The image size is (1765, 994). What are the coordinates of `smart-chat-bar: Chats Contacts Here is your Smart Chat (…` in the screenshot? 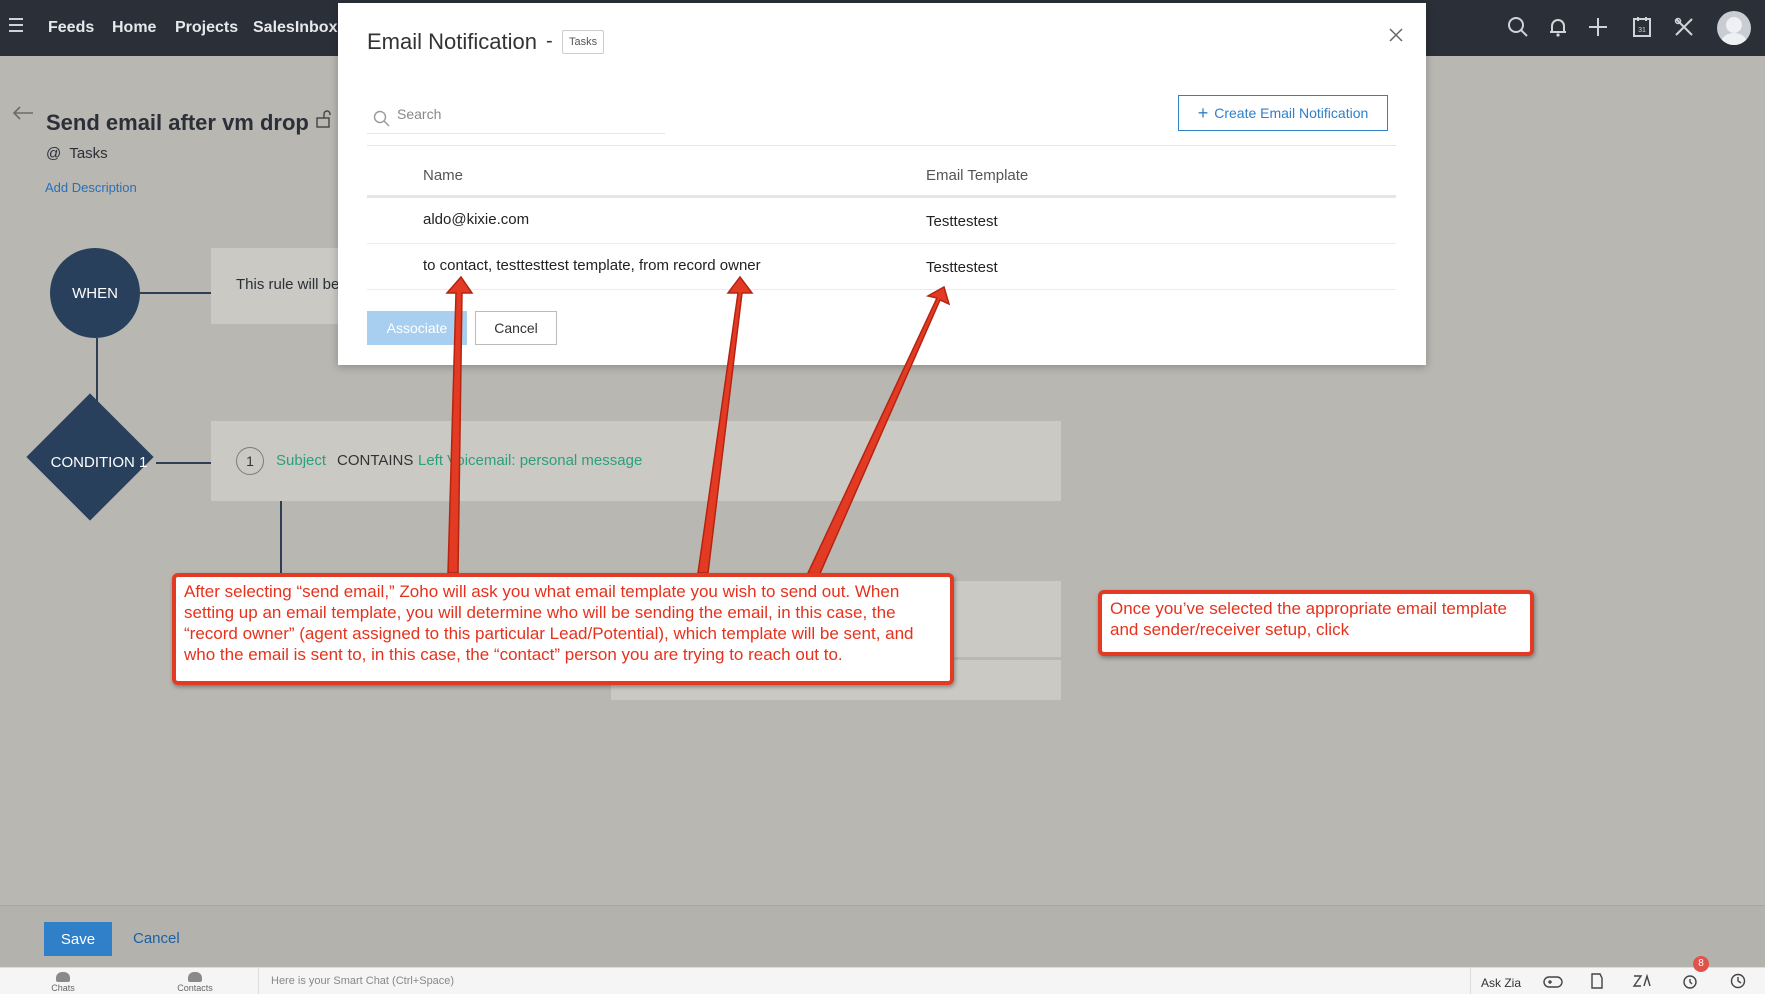 It's located at (882, 980).